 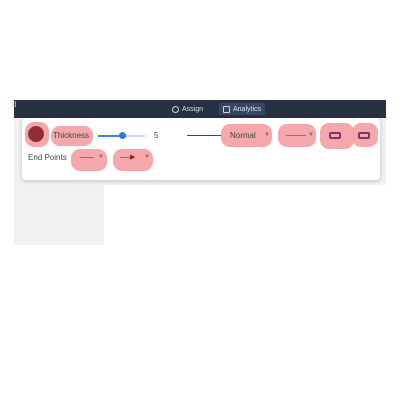 I want to click on end-points-label: End Points, so click(x=47, y=157).